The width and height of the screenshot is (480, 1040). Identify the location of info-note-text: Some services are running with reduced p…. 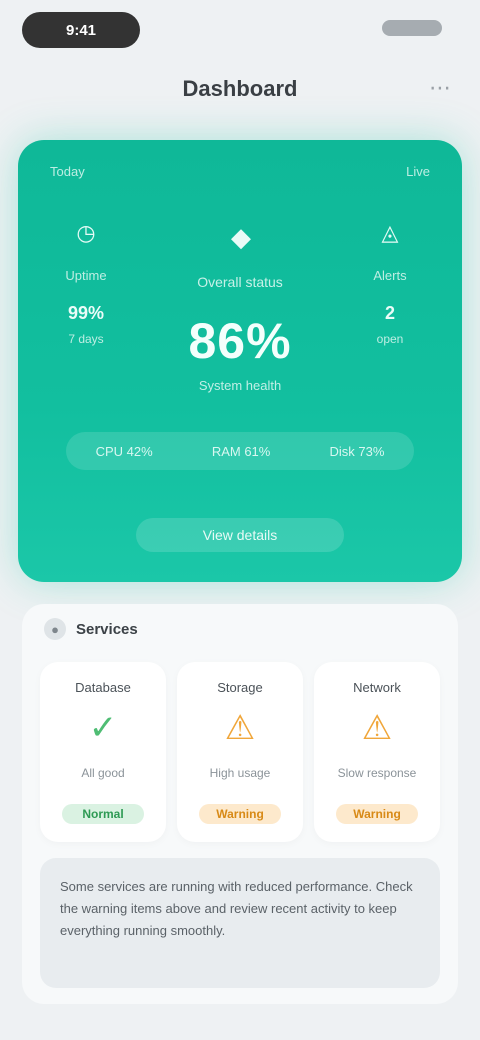
(236, 908).